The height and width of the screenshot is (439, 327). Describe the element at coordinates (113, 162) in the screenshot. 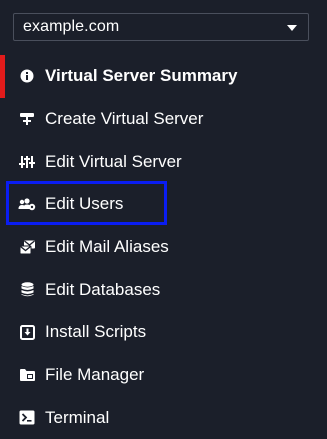

I see `sidebar-item-label: Edit Virtual Server` at that location.